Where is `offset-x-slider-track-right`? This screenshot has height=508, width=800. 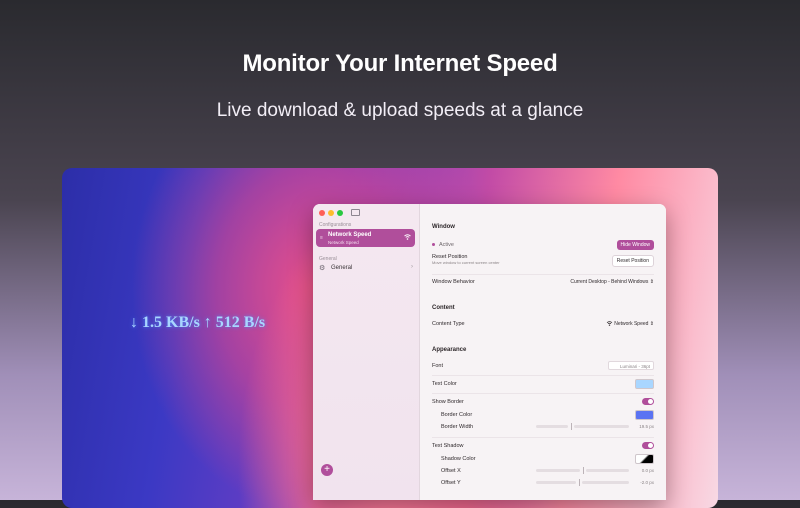 offset-x-slider-track-right is located at coordinates (607, 470).